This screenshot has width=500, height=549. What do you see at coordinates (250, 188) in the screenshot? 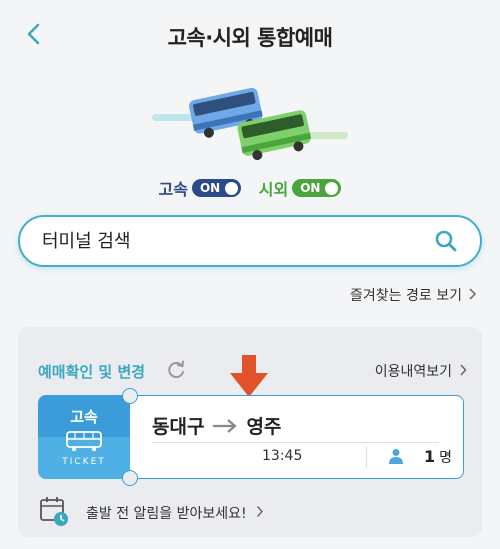
I see `bus-type-toggles: 고속 ON 시외 ON` at bounding box center [250, 188].